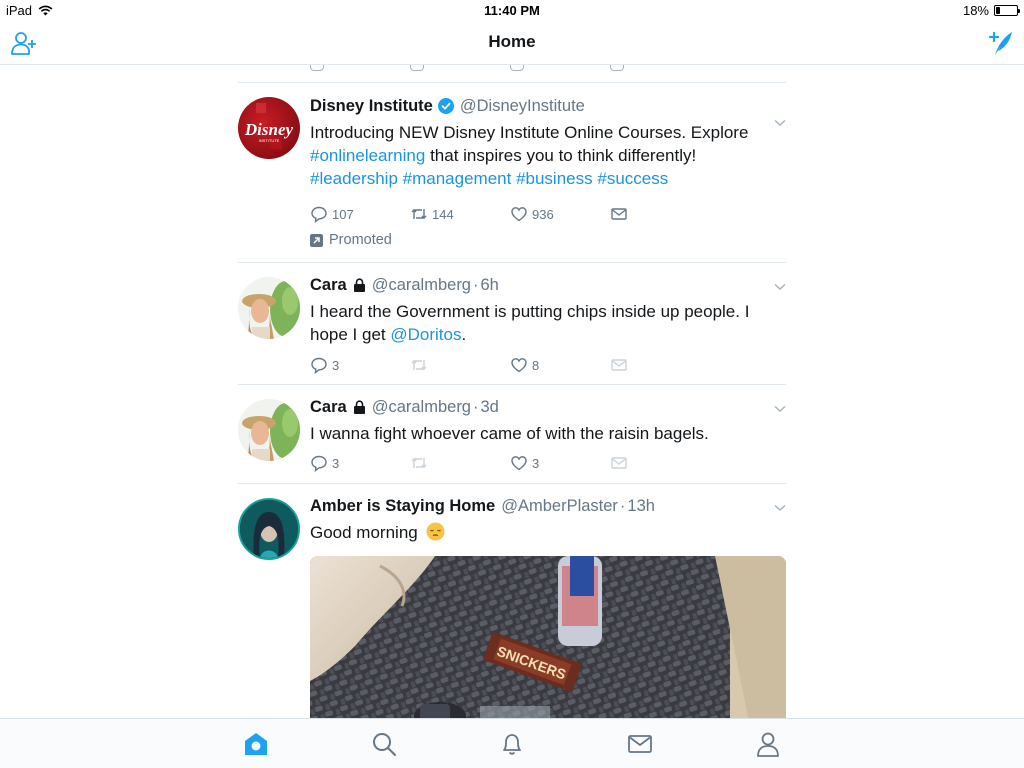  I want to click on tweet-time: 6h, so click(490, 285).